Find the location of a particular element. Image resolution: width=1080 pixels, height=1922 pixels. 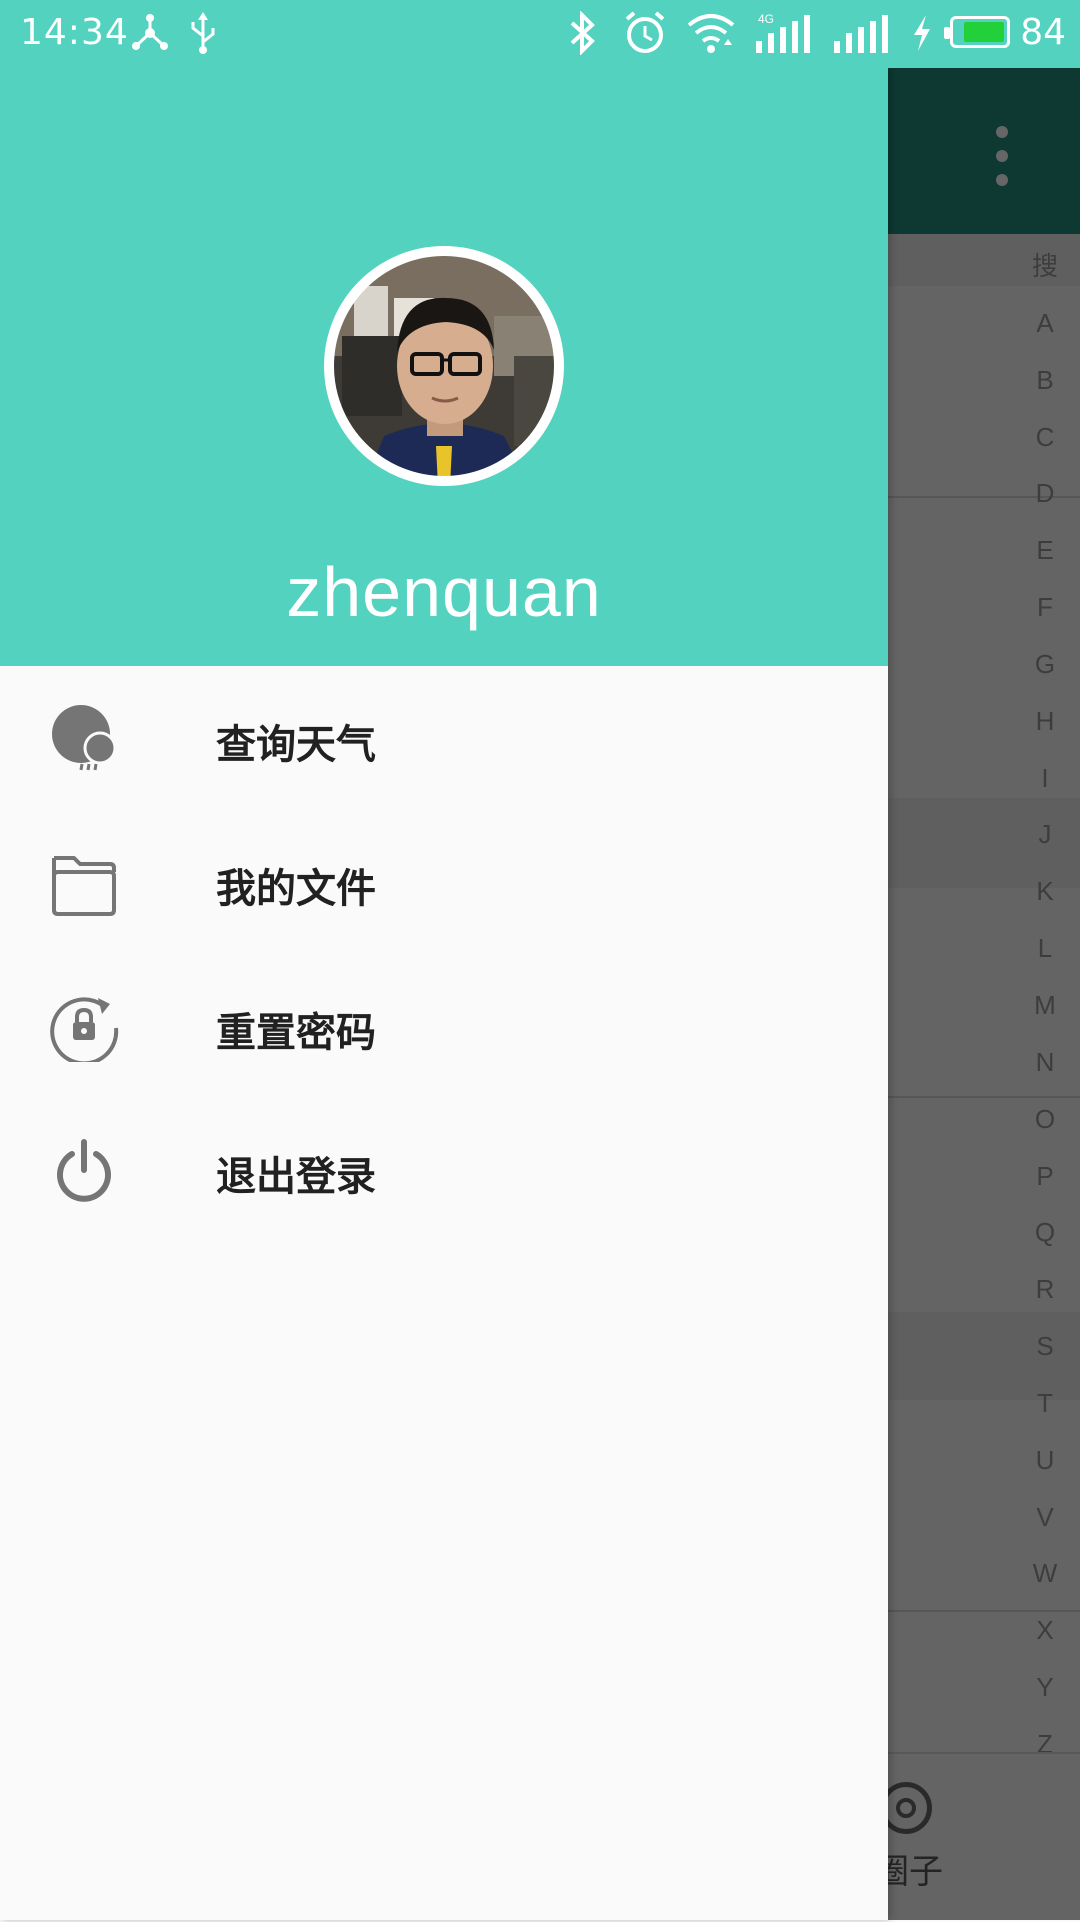

wifi-icon is located at coordinates (711, 33).